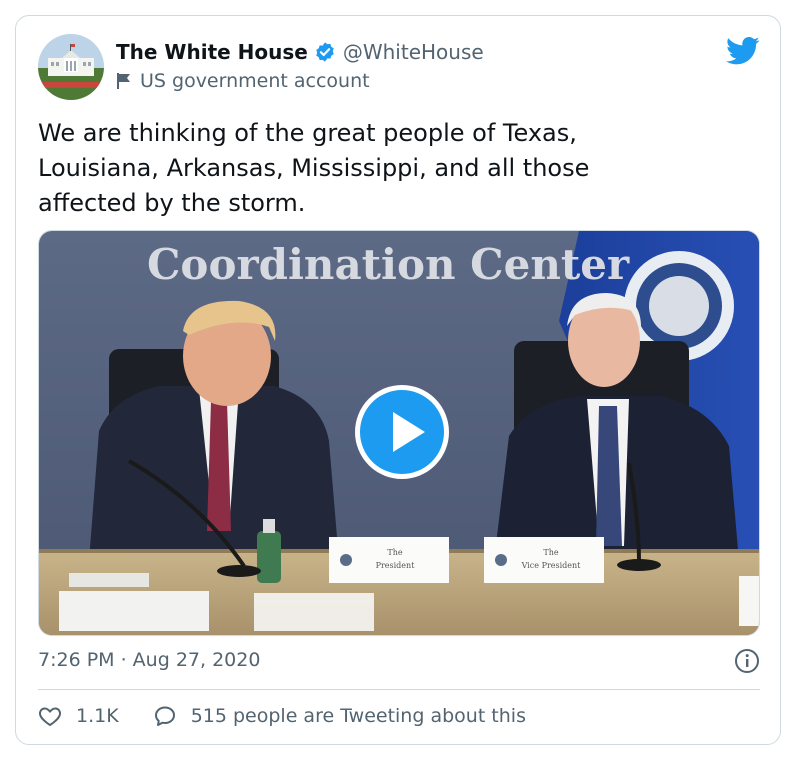  I want to click on placard-left-line-1: The, so click(394, 552).